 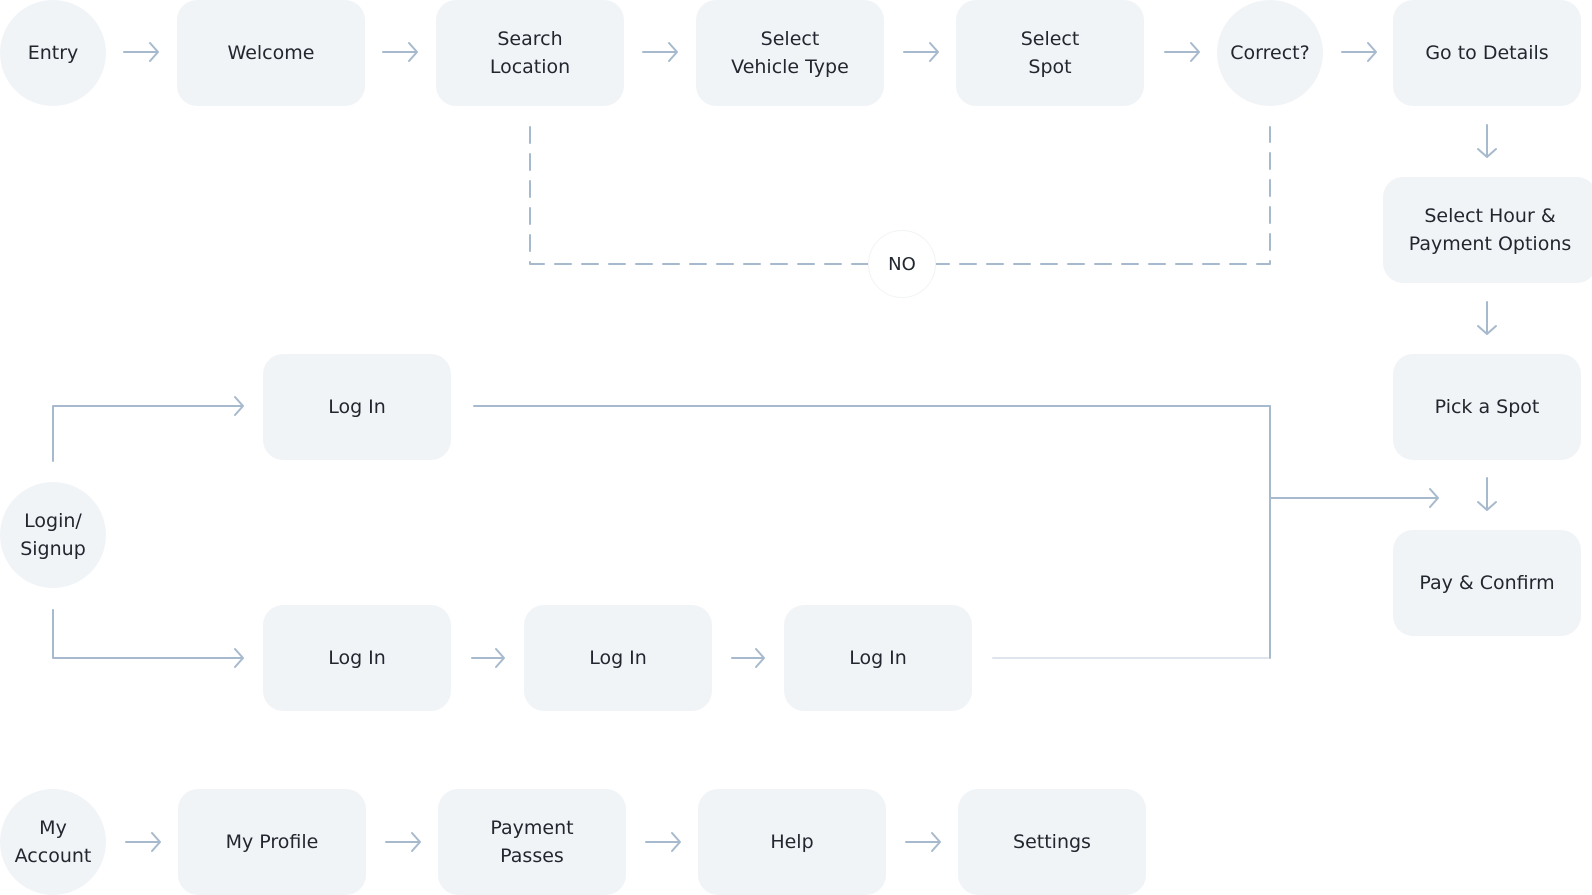 I want to click on node-go-to-details: Go to Details, so click(x=1487, y=53).